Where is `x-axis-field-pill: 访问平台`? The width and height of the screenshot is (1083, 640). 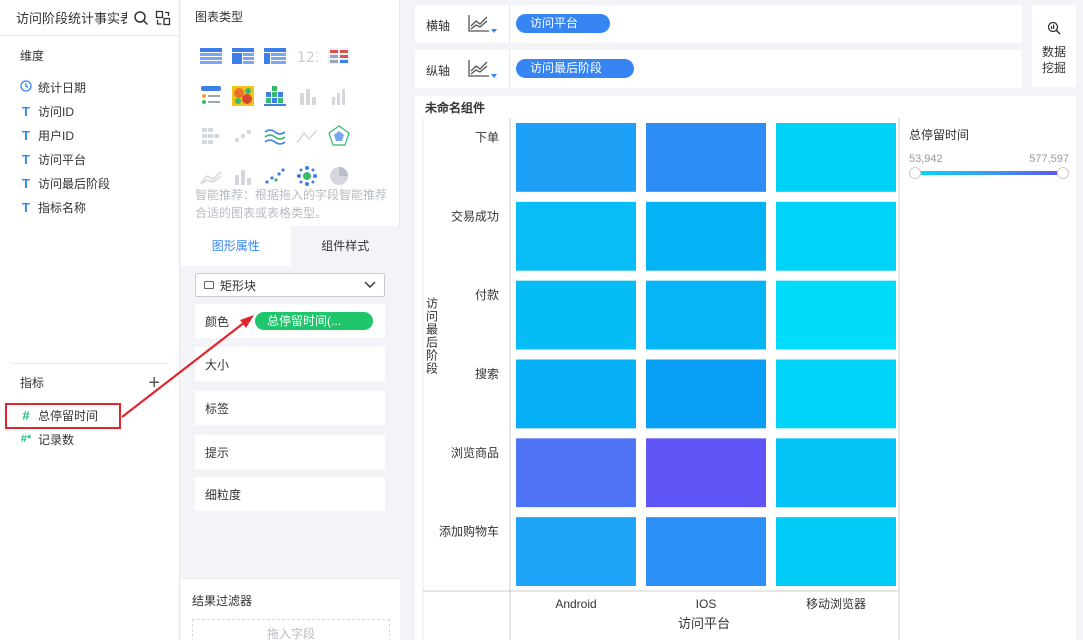 x-axis-field-pill: 访问平台 is located at coordinates (563, 23).